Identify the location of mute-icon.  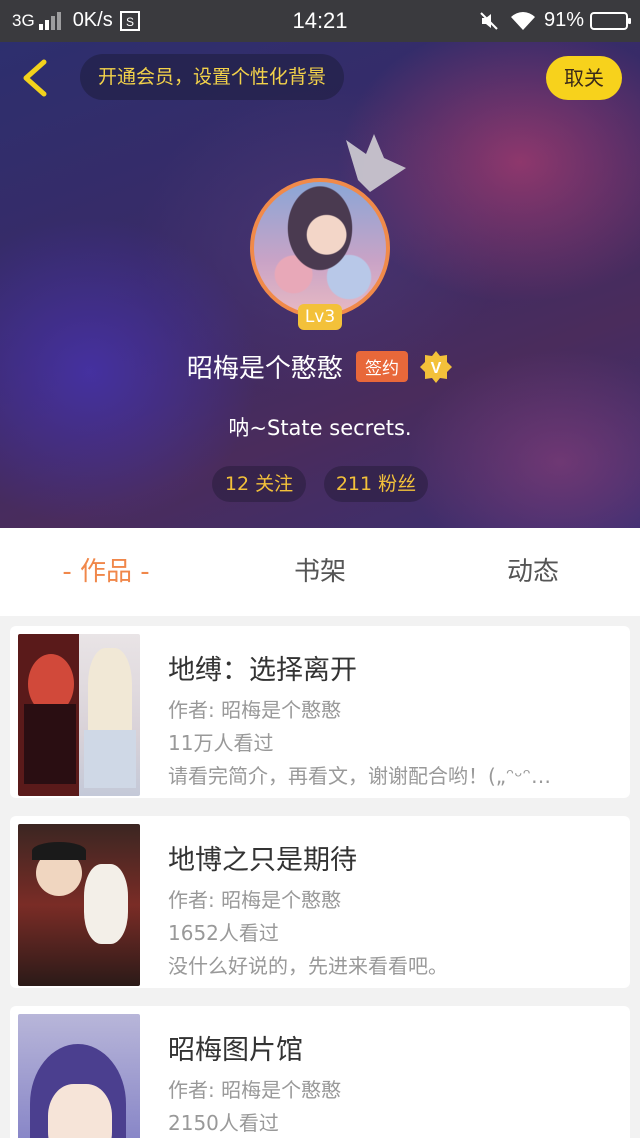
(489, 20).